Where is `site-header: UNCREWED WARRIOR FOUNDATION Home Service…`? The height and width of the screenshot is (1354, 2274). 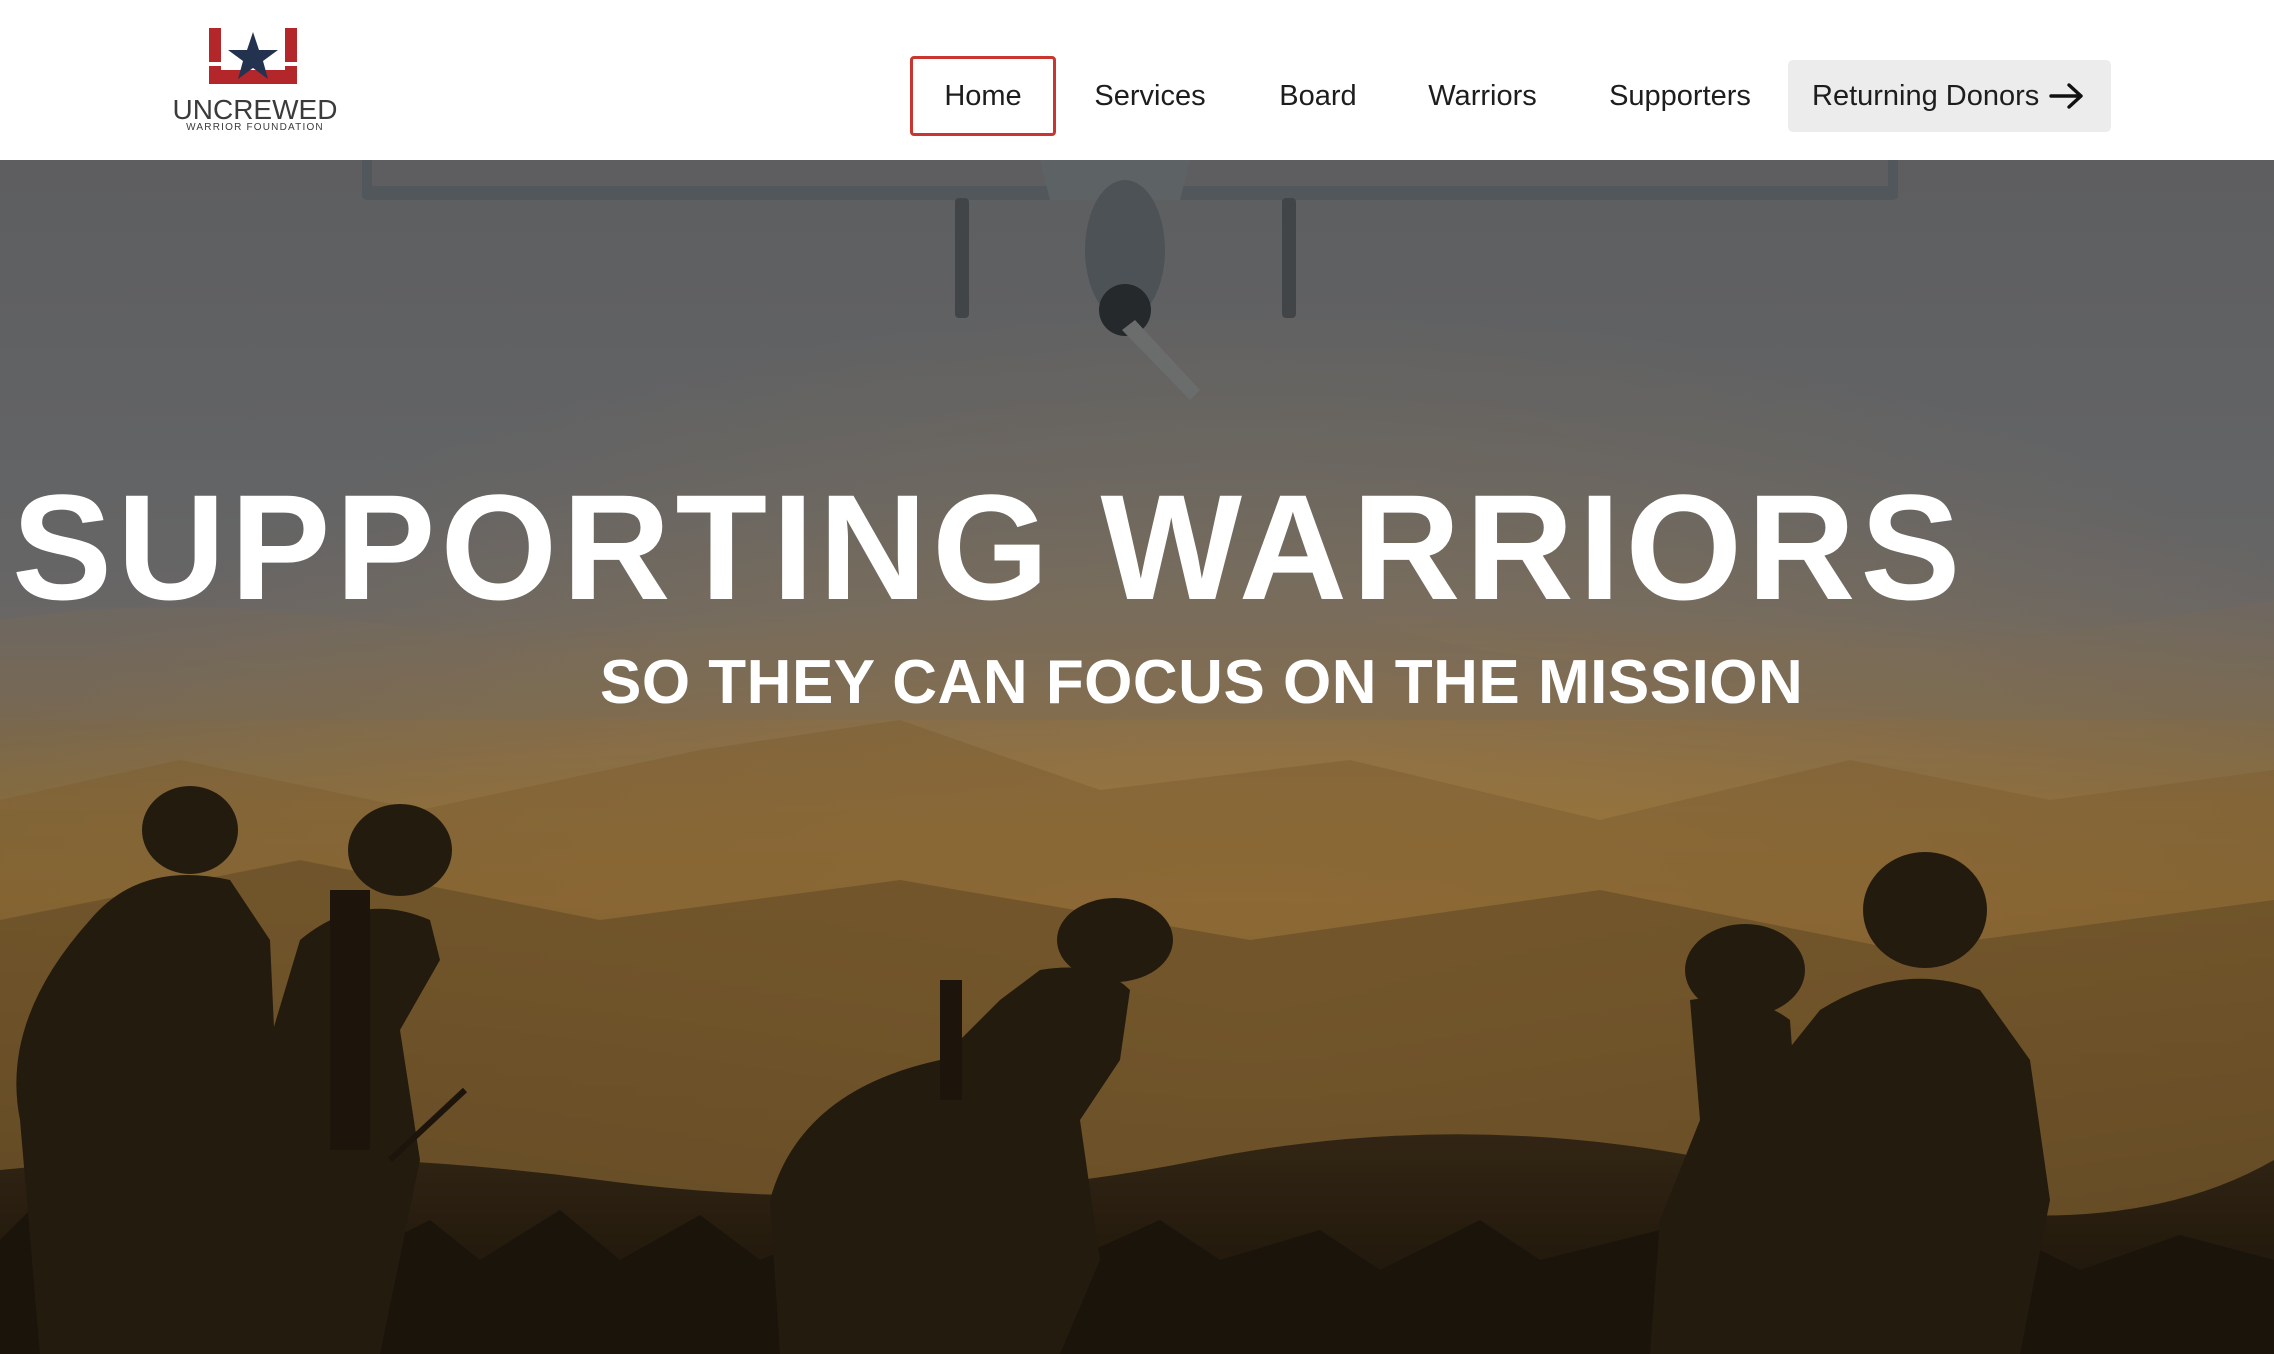
site-header: UNCREWED WARRIOR FOUNDATION Home Service… is located at coordinates (1137, 80).